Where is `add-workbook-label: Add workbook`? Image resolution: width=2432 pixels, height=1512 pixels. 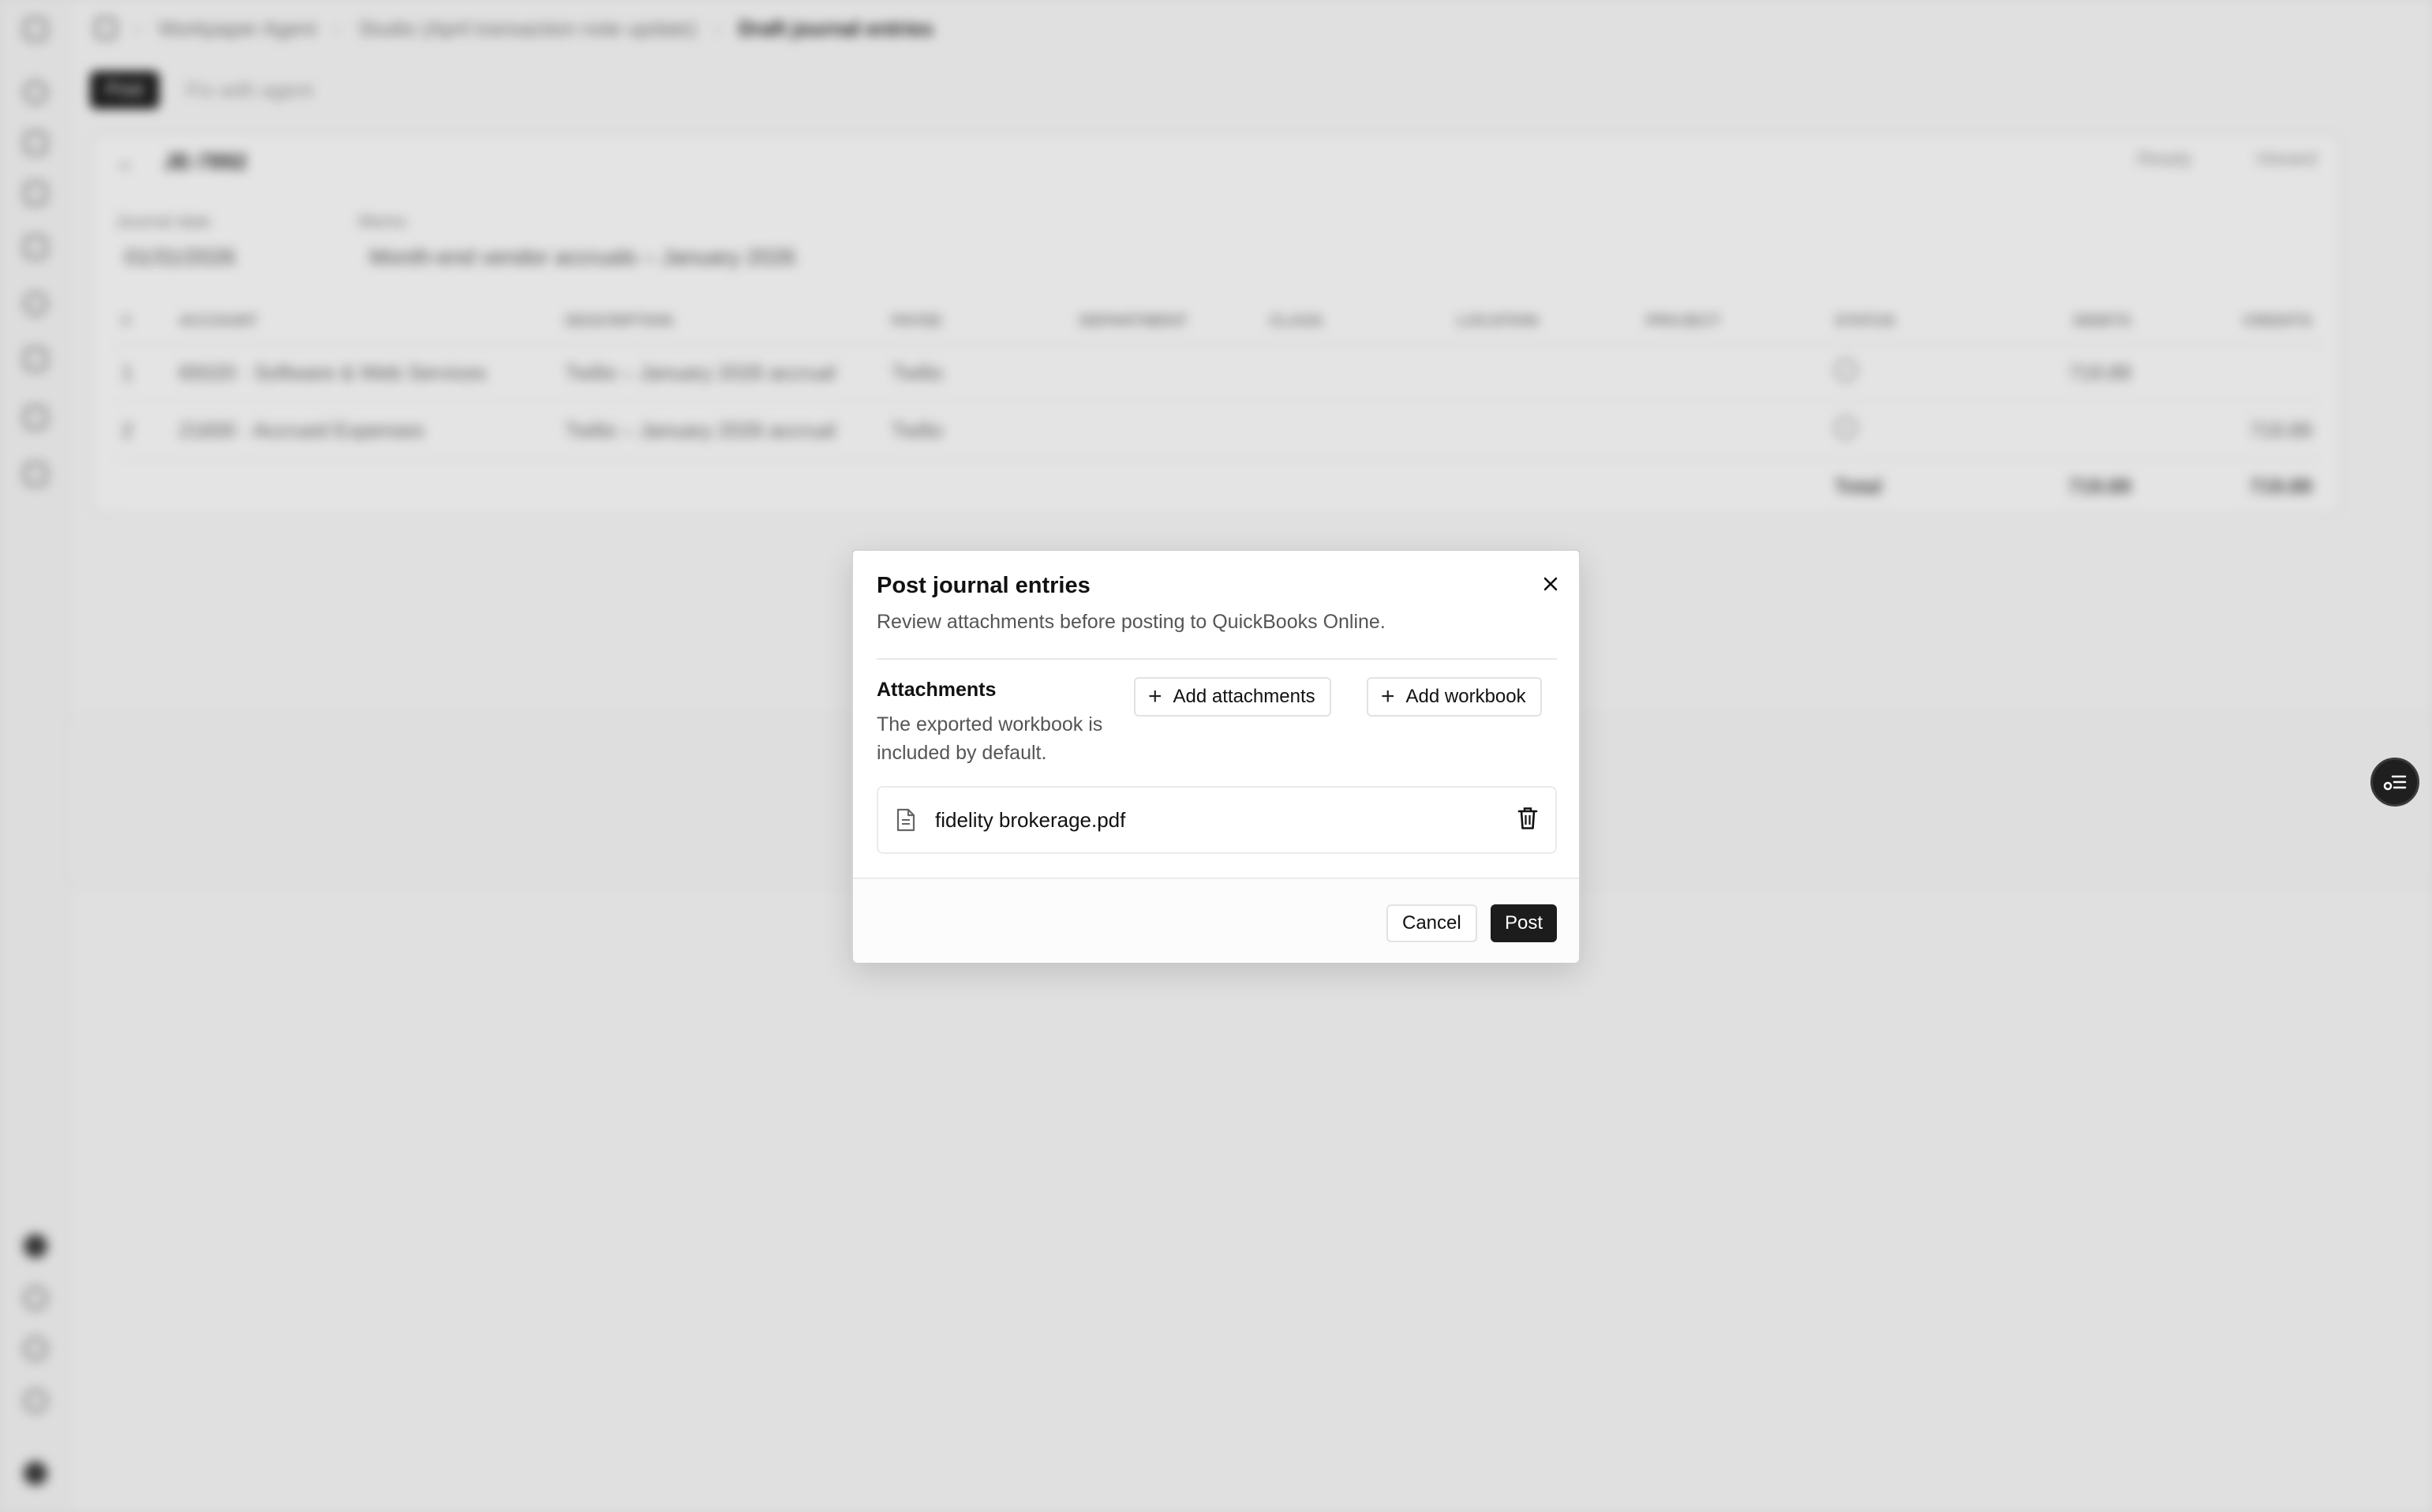
add-workbook-label: Add workbook is located at coordinates (1466, 696).